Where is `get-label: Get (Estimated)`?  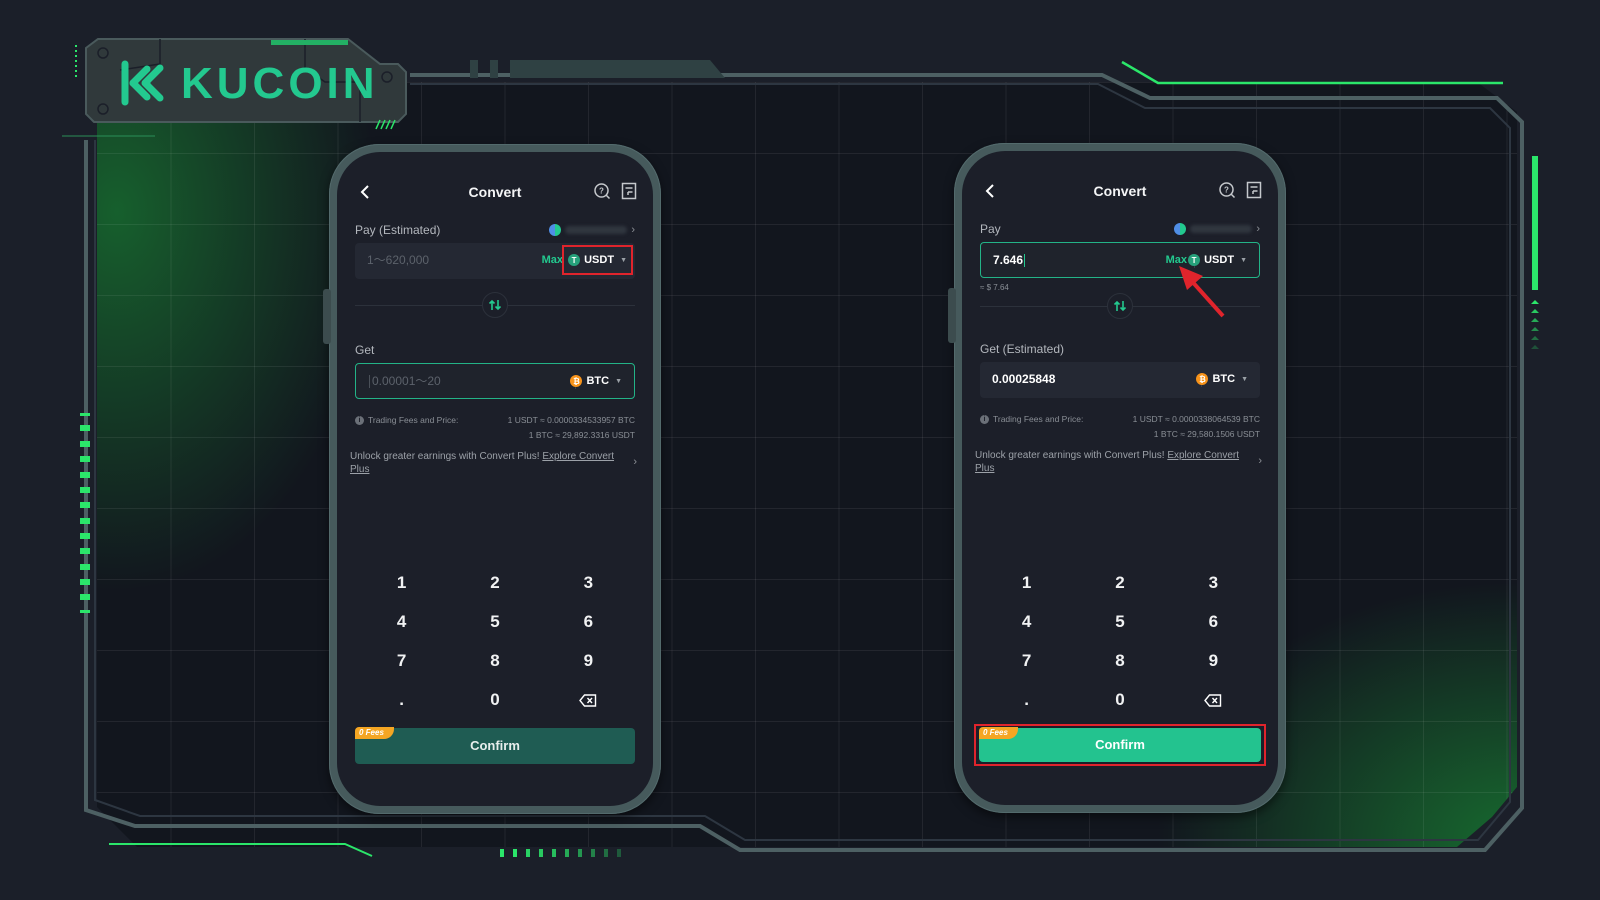 get-label: Get (Estimated) is located at coordinates (1022, 349).